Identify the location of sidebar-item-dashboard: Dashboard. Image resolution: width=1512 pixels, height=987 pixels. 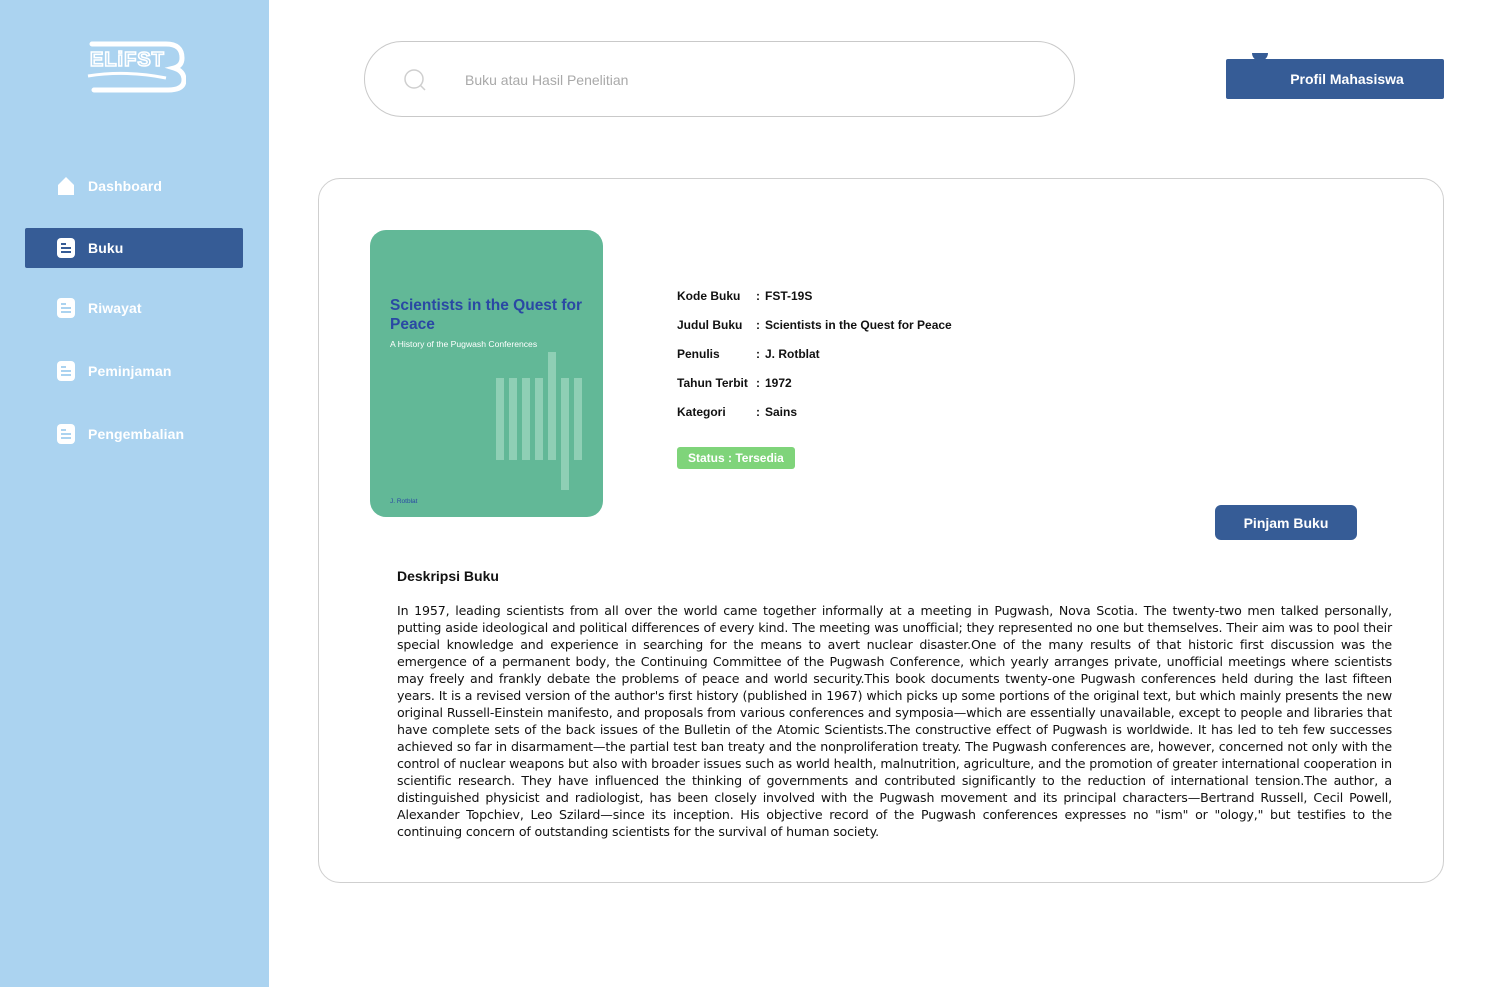
(134, 186).